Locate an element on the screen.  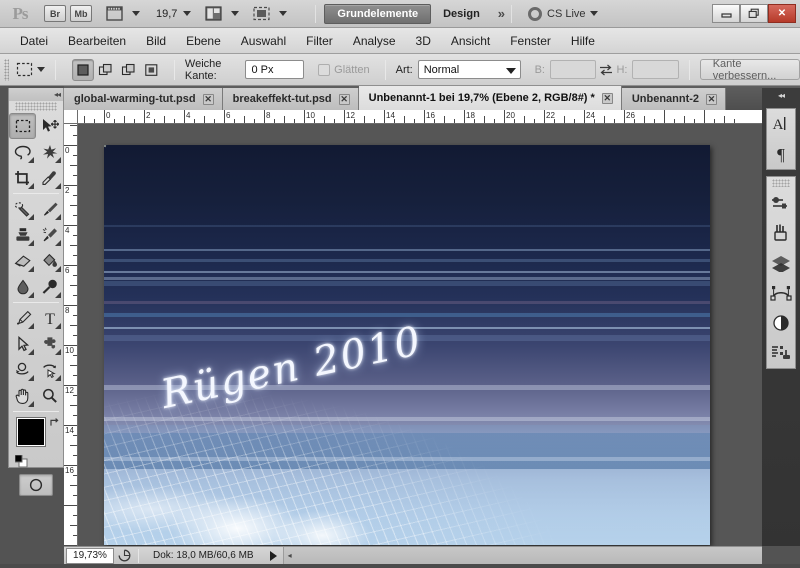
height-input is located at coordinates (655, 69).